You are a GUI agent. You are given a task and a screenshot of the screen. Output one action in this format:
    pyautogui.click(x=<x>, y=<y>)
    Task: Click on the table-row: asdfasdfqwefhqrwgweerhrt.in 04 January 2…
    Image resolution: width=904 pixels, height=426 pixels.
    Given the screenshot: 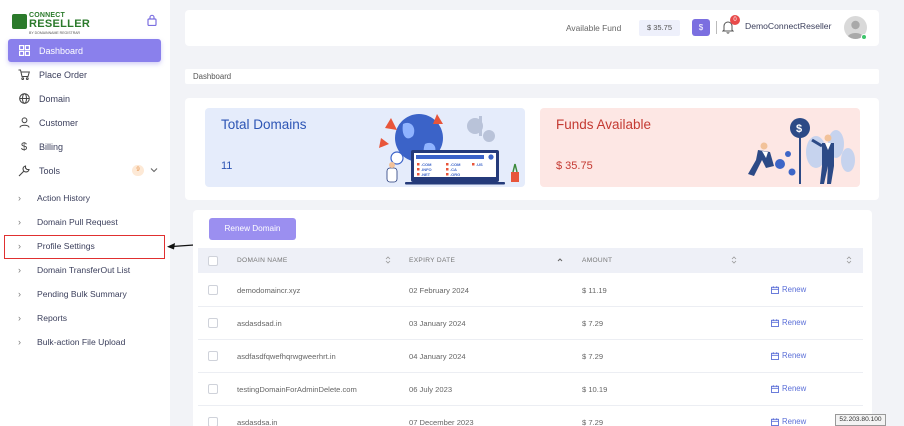 What is the action you would take?
    pyautogui.click(x=530, y=356)
    